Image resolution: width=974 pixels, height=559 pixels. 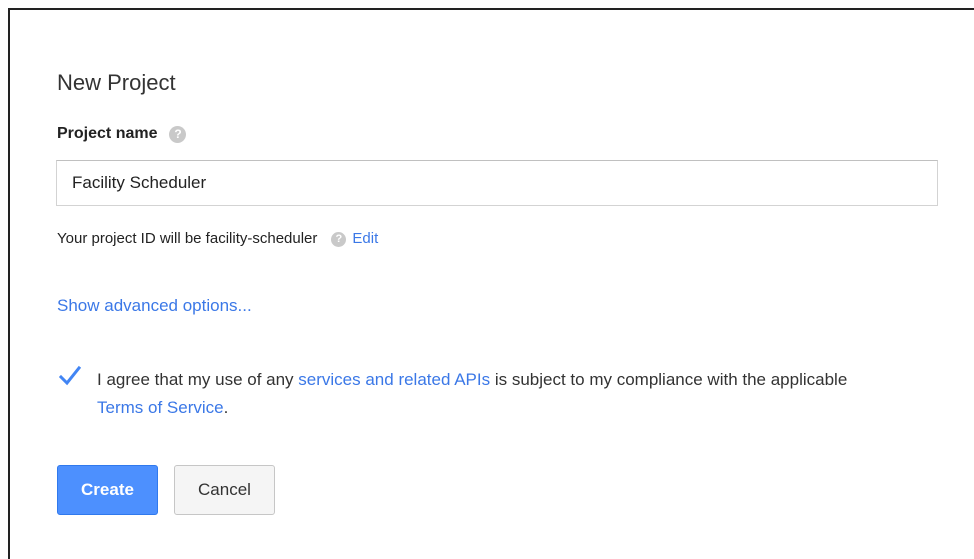 I want to click on project-name-input, so click(x=497, y=183).